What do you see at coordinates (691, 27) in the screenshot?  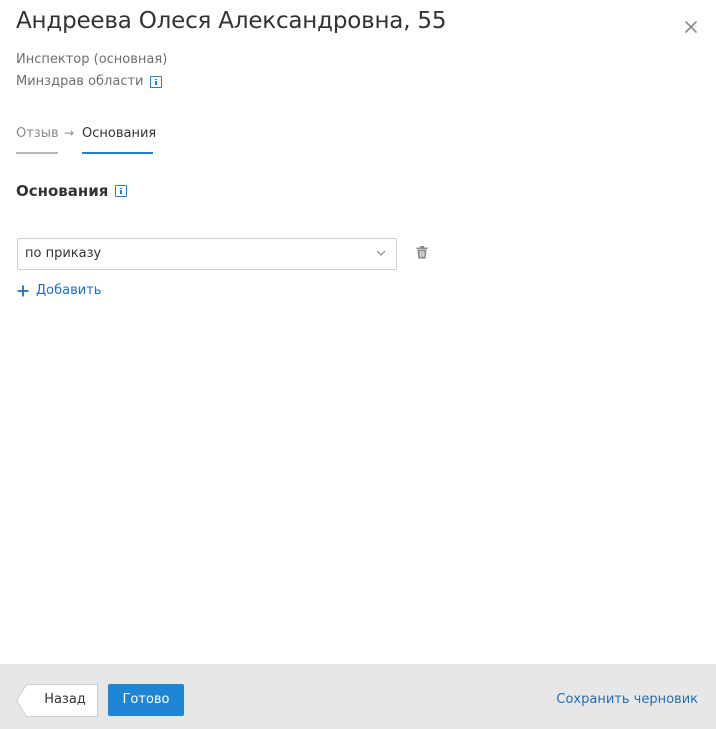 I see `close-icon` at bounding box center [691, 27].